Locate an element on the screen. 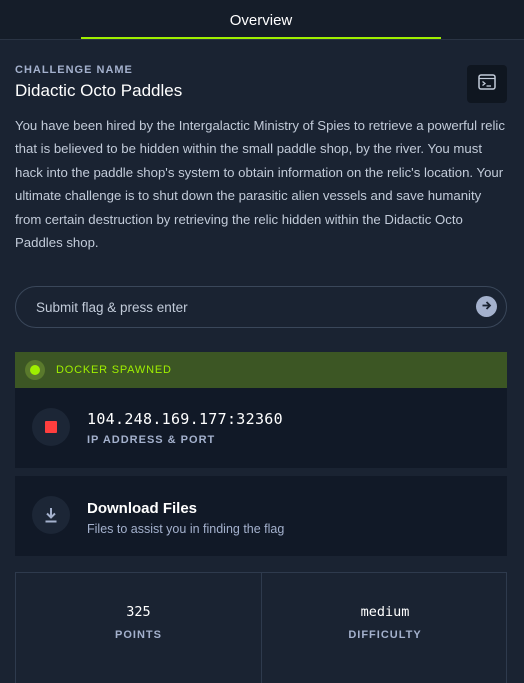  terminal-icon is located at coordinates (487, 84).